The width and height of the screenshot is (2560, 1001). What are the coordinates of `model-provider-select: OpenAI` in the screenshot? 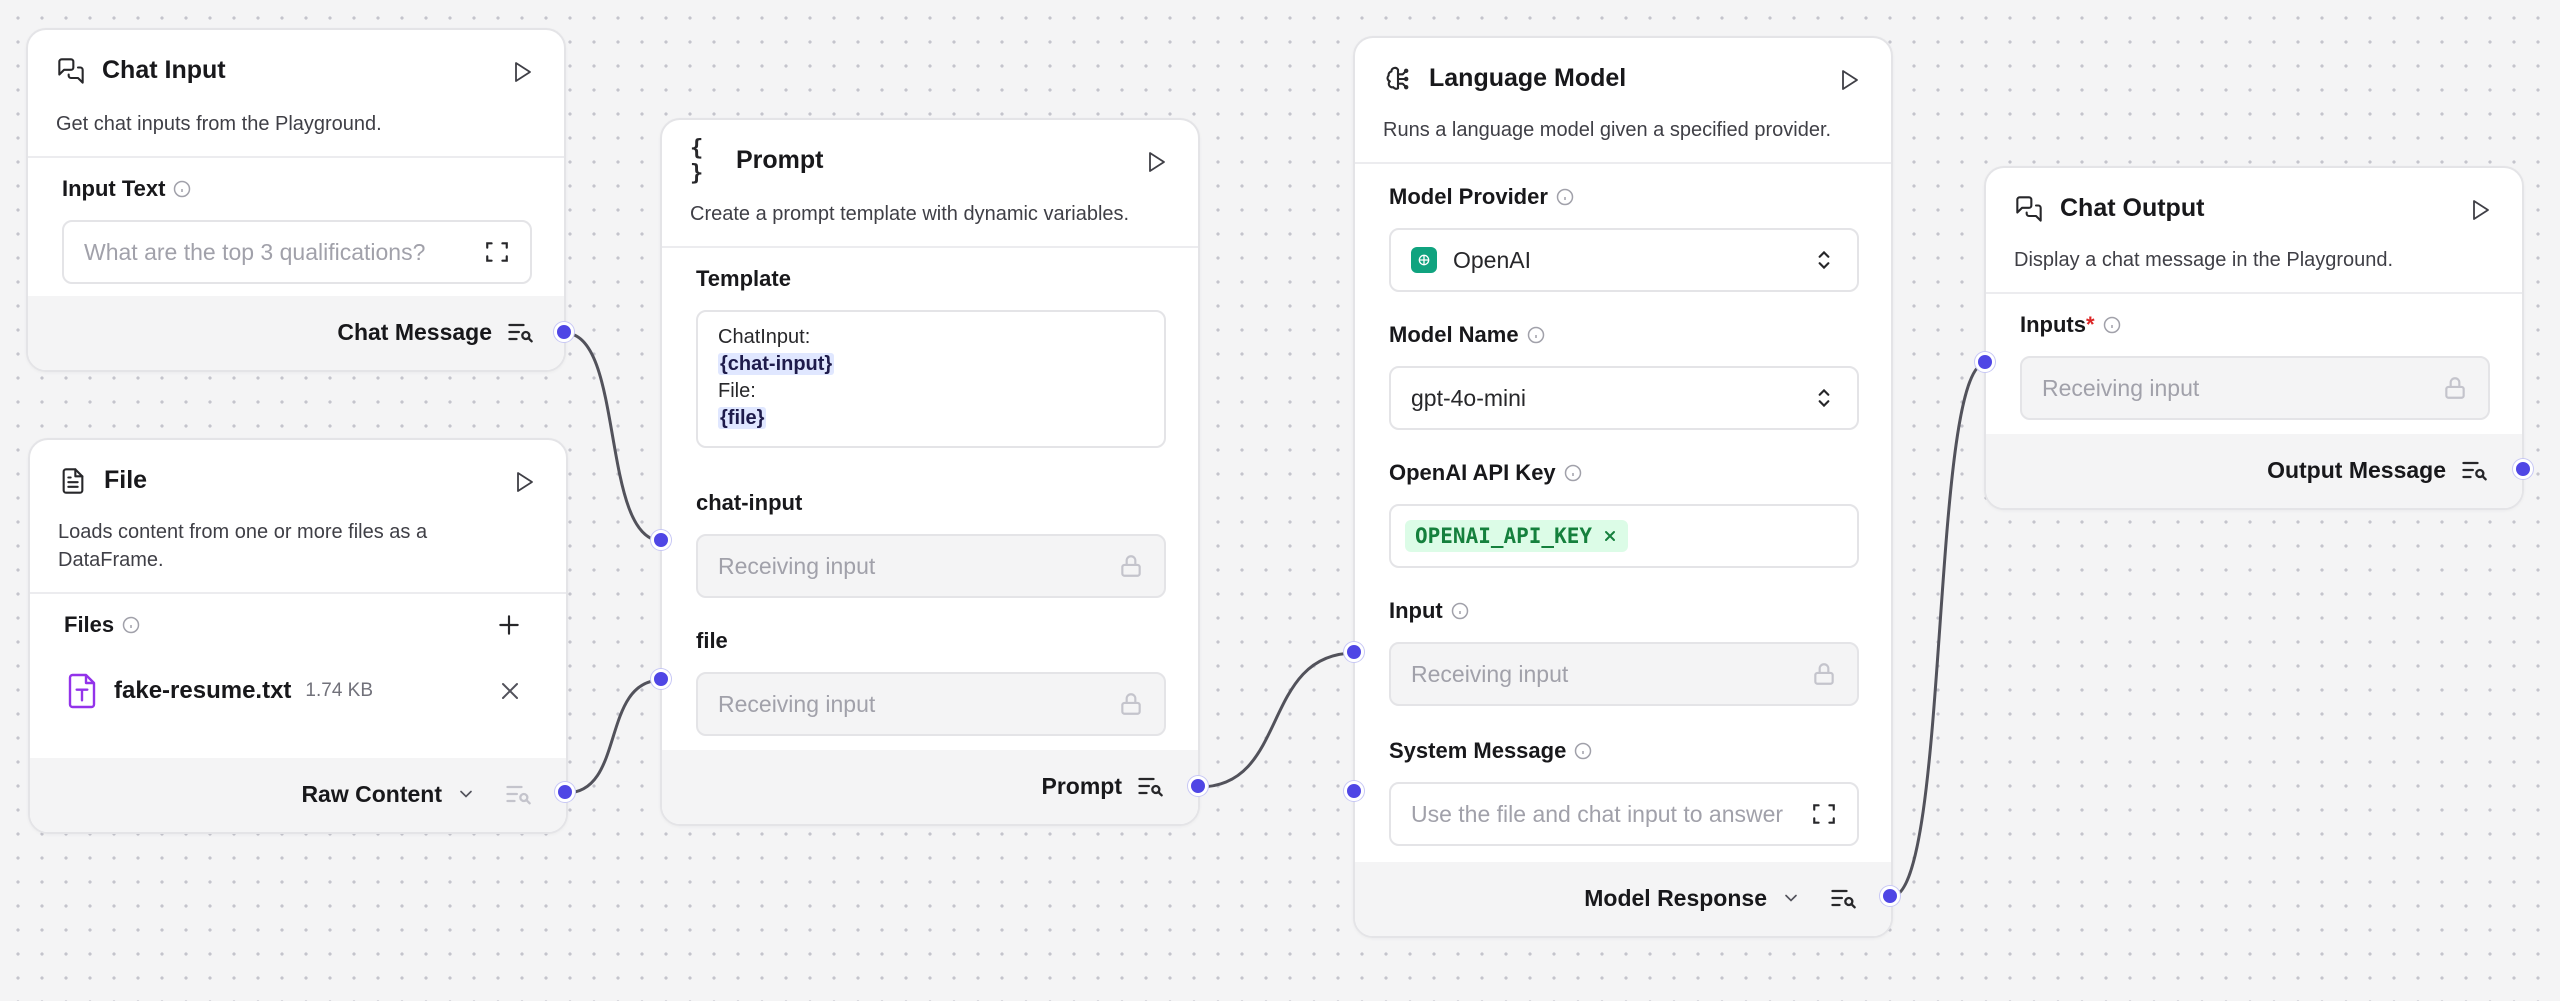 It's located at (1624, 260).